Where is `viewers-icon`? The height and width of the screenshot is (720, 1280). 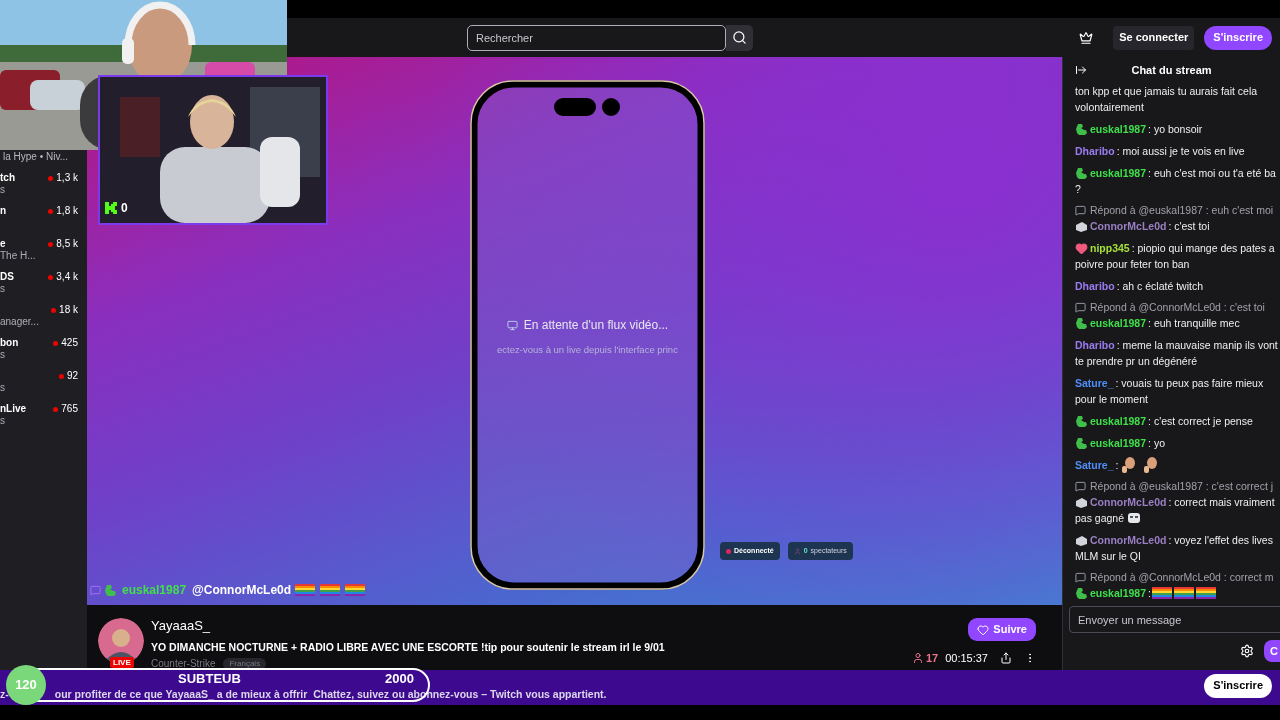 viewers-icon is located at coordinates (917, 658).